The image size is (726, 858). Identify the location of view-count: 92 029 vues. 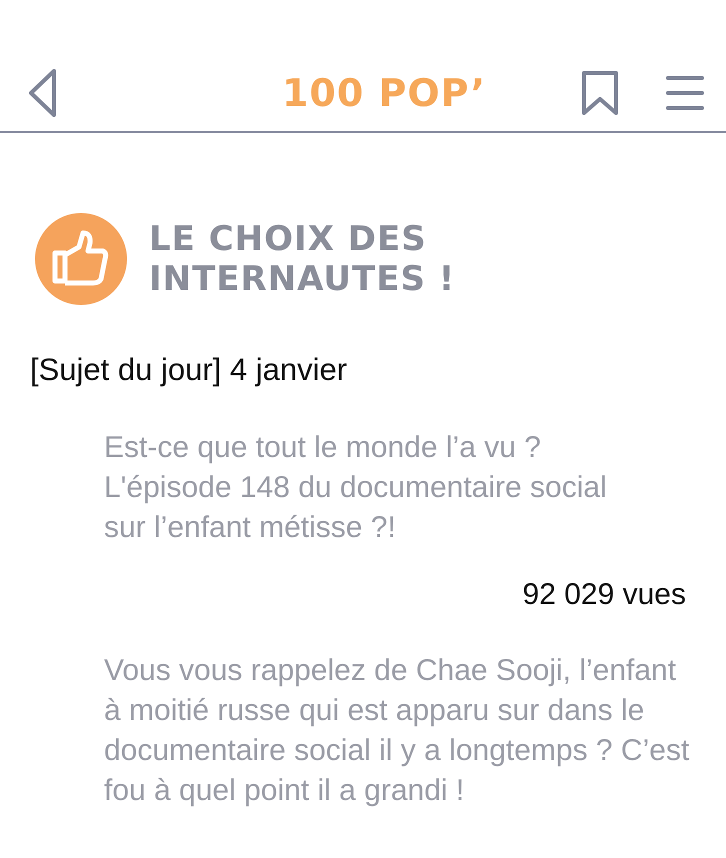
(604, 594).